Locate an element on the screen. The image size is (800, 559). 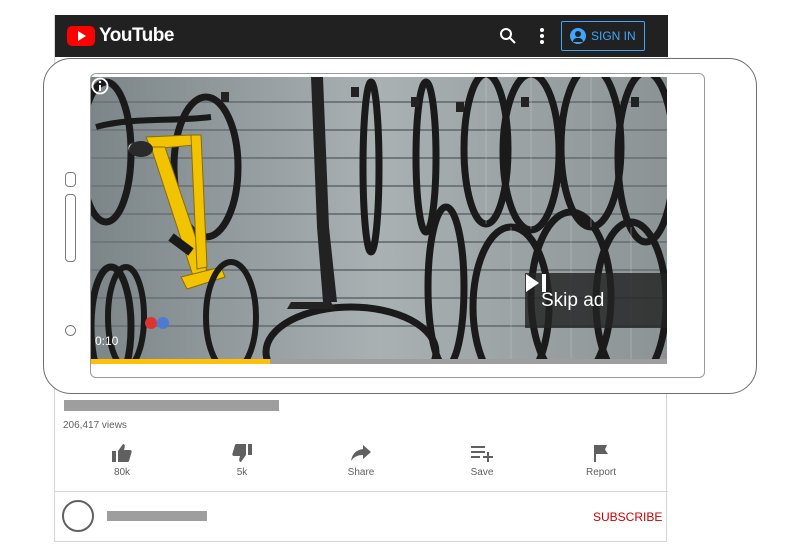
thumb-down-icon is located at coordinates (242, 453).